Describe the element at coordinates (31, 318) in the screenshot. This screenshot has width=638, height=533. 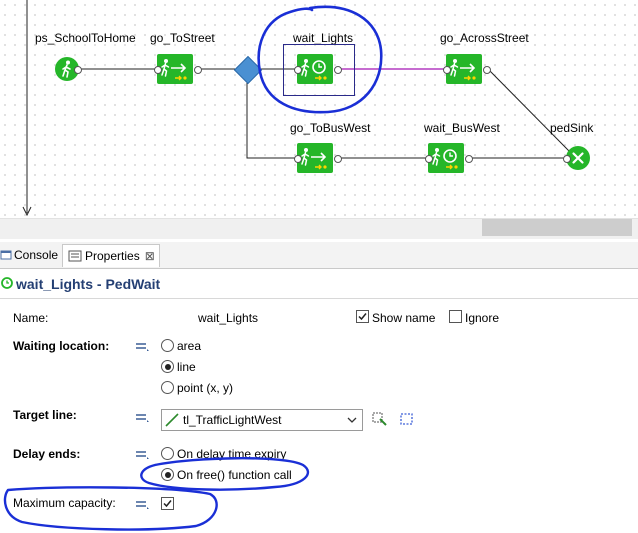
I see `name-label: Name:` at that location.